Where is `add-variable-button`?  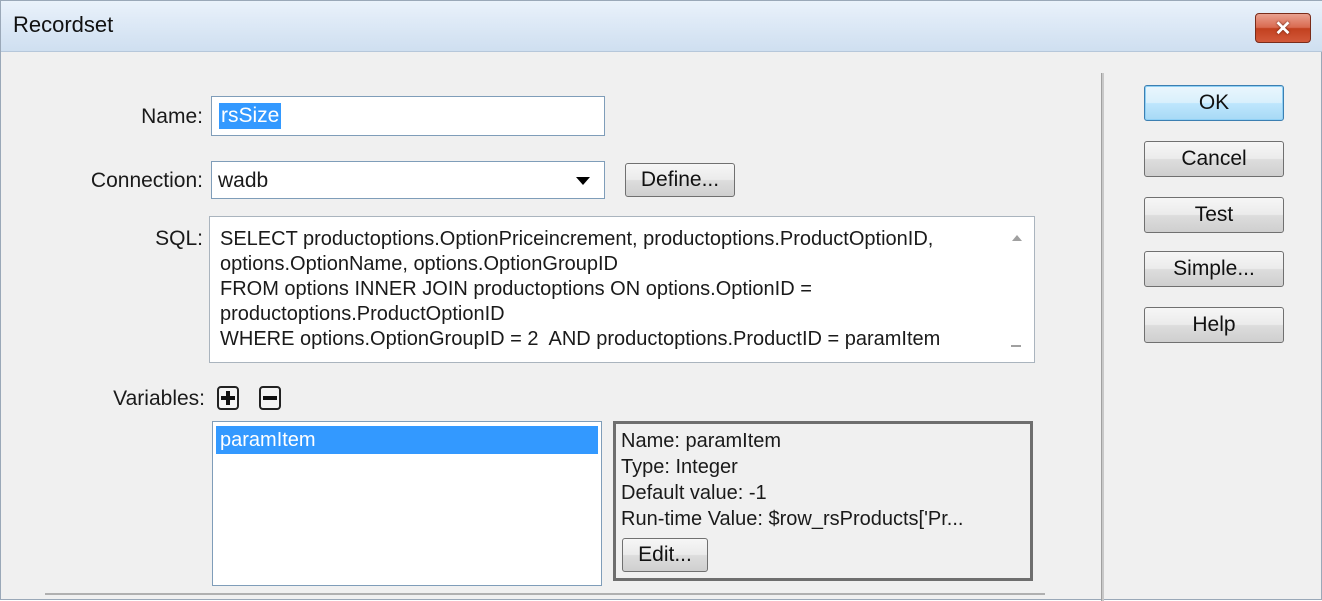 add-variable-button is located at coordinates (228, 398).